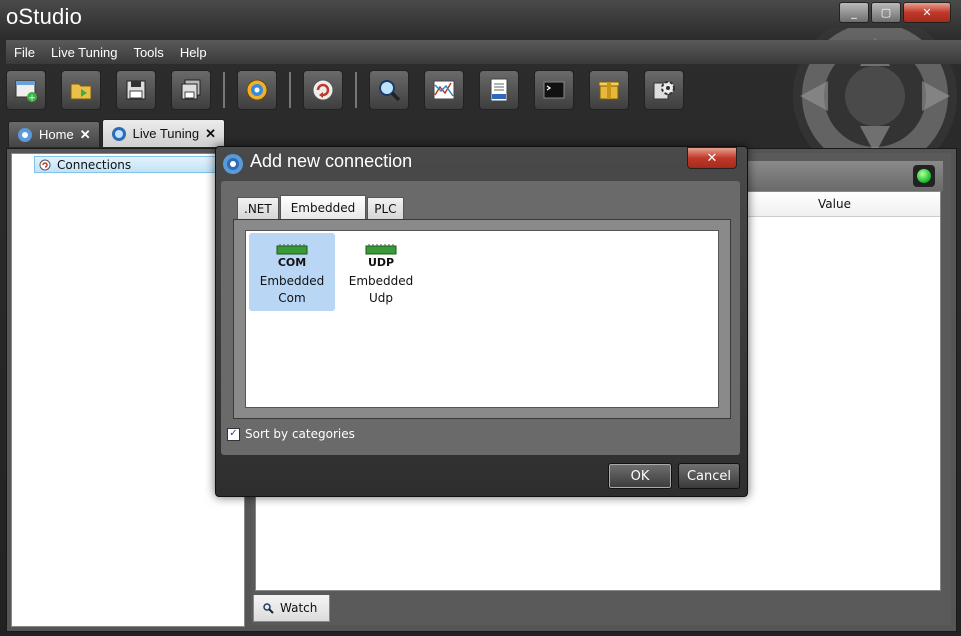 The image size is (961, 636). I want to click on live-tuning-icon, so click(118, 133).